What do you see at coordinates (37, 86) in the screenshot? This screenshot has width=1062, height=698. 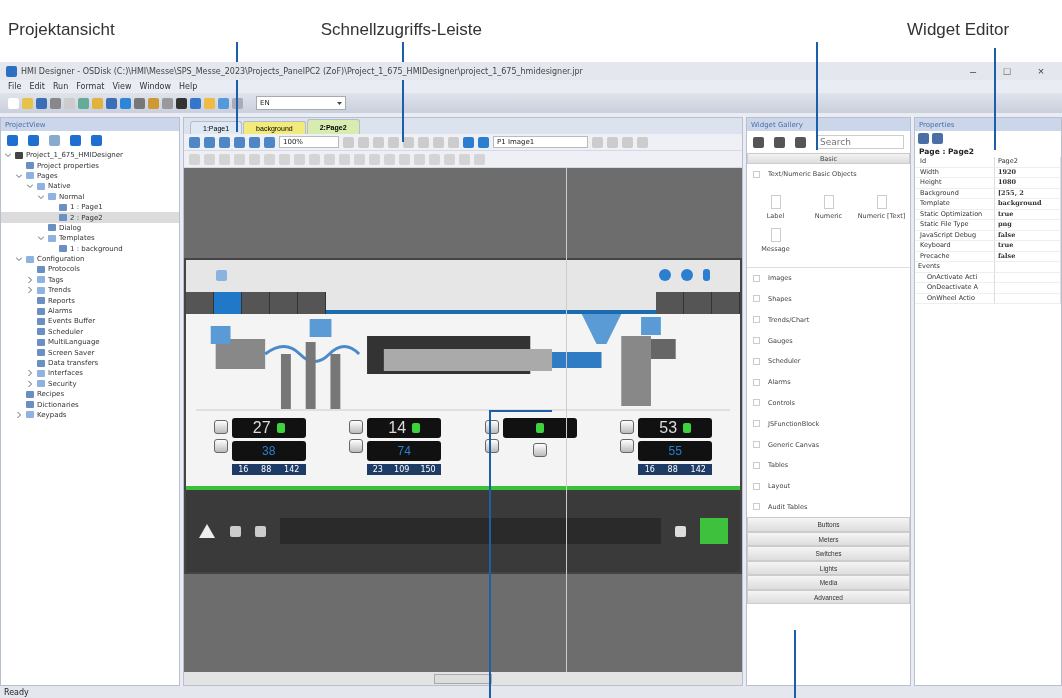 I see `menu-item: Edit` at bounding box center [37, 86].